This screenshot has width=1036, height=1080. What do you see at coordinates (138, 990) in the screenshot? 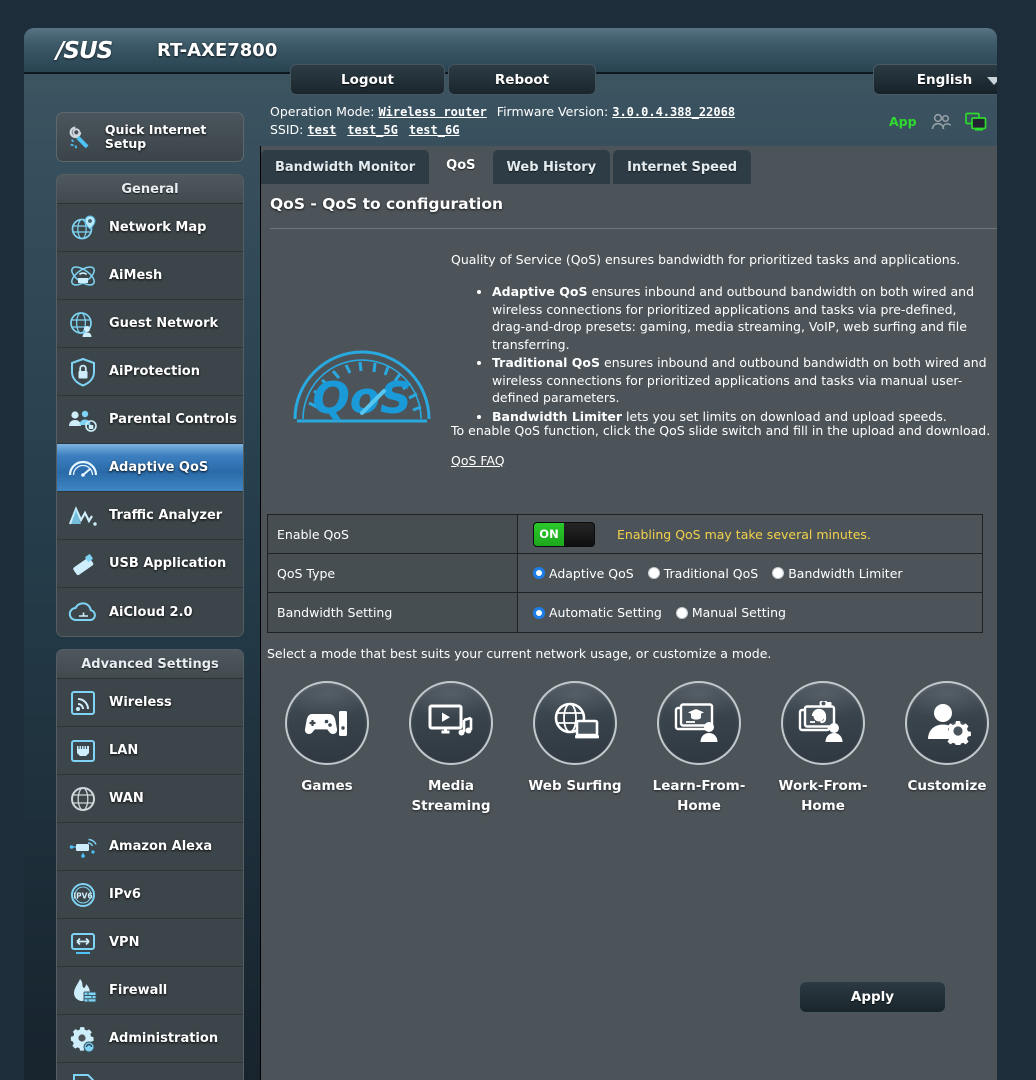
I see `sidebar-label: Firewall` at bounding box center [138, 990].